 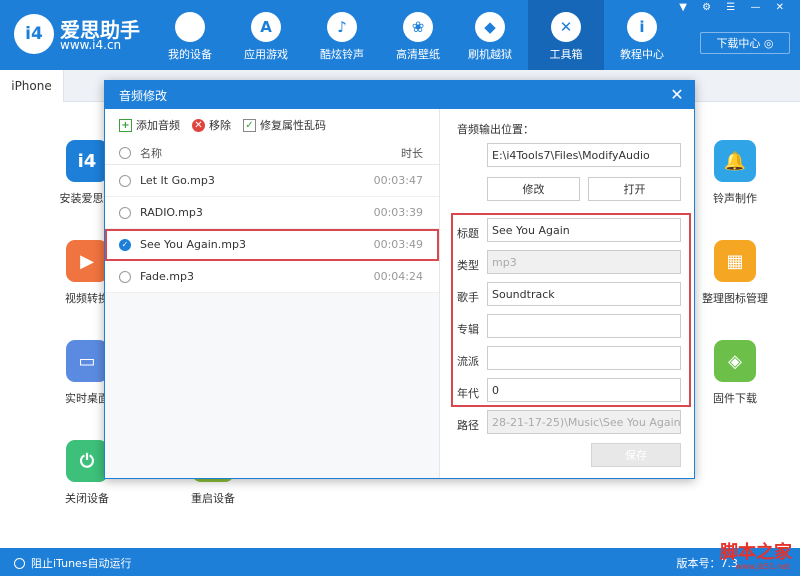 What do you see at coordinates (293, 125) in the screenshot?
I see `fix-garbled-label: 修复属性乱码` at bounding box center [293, 125].